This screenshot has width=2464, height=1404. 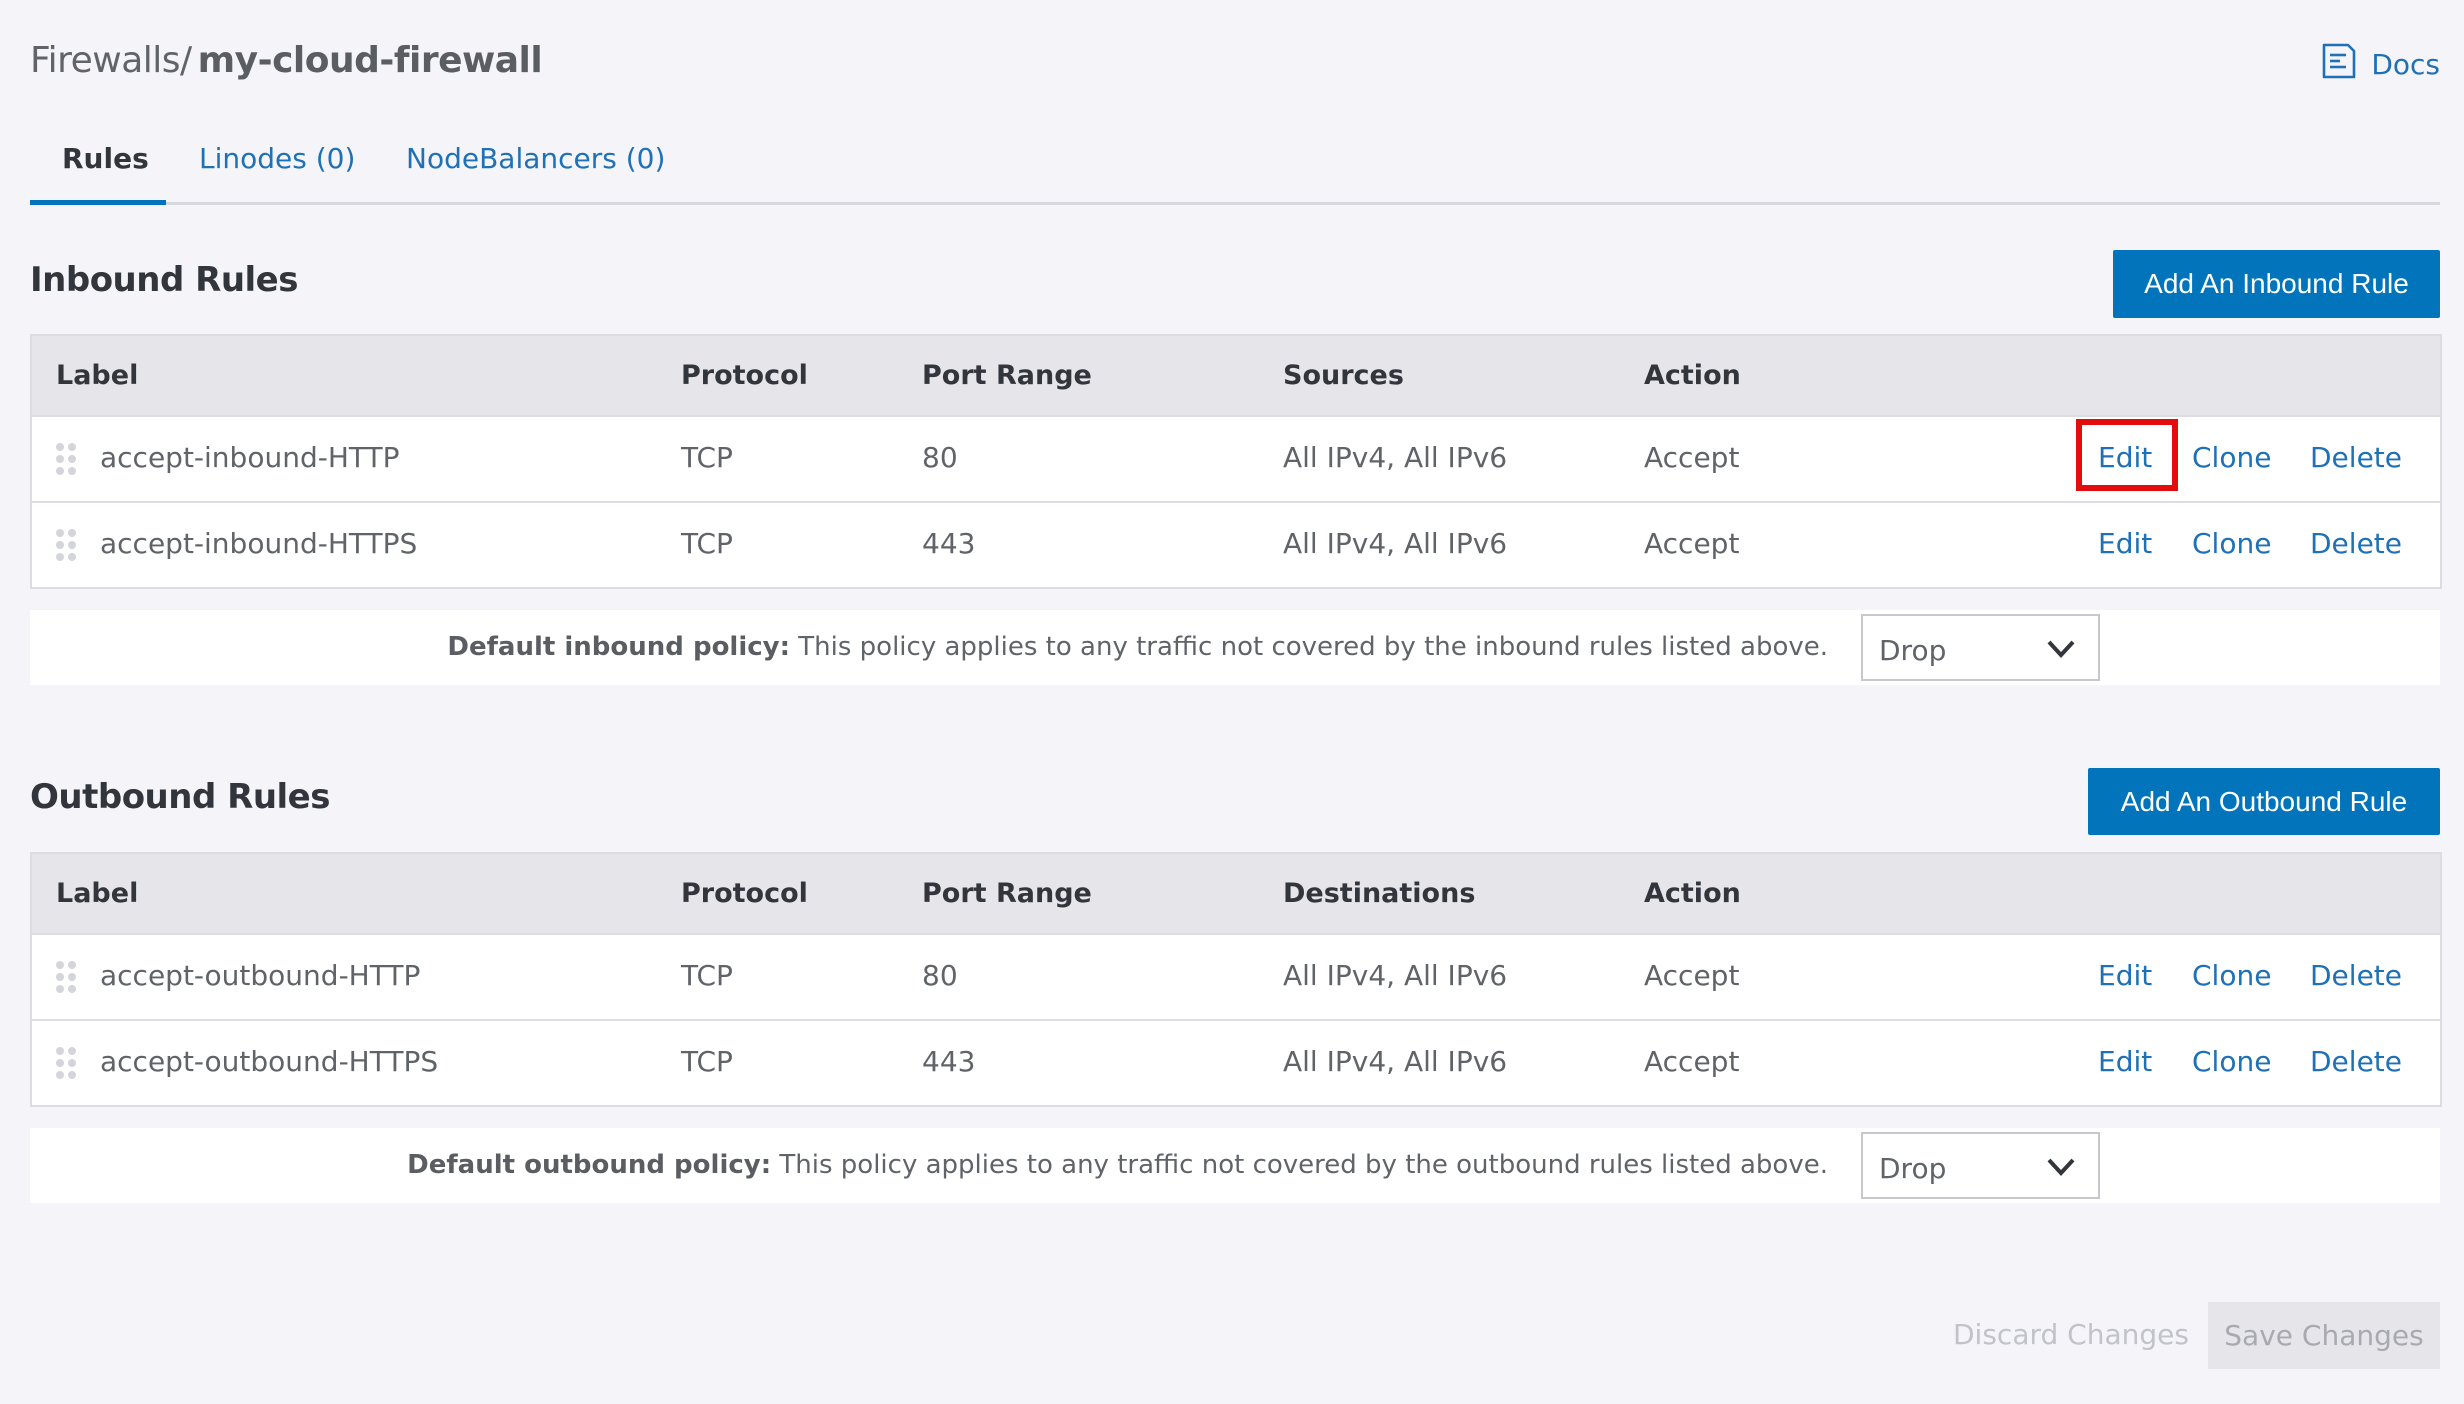 I want to click on page-title: my-cloud-firewall, so click(x=370, y=60).